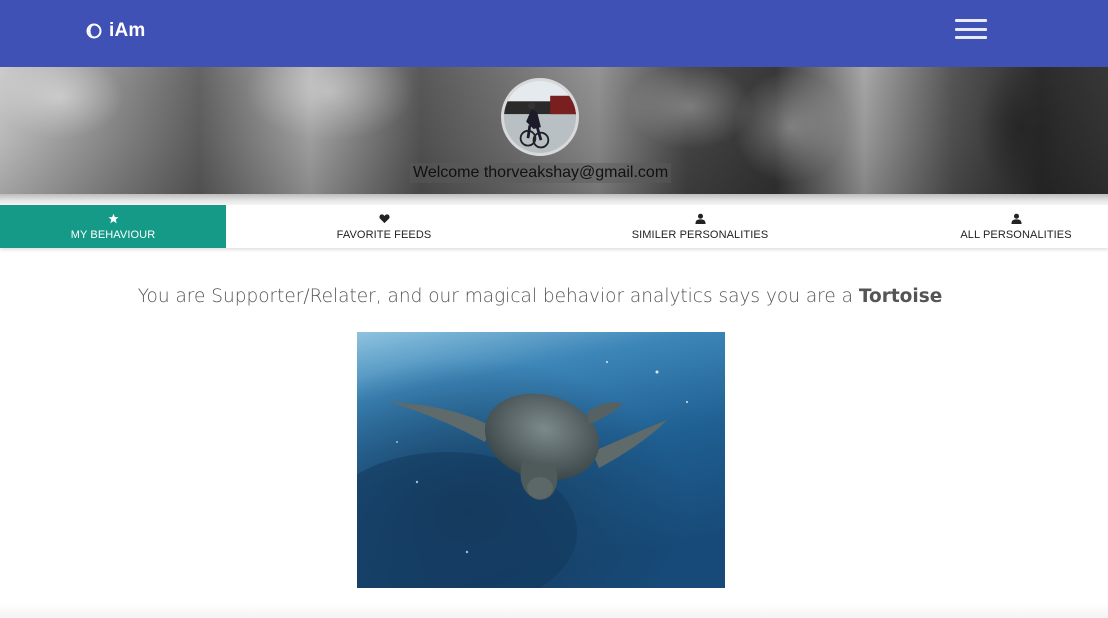 The height and width of the screenshot is (618, 1108). Describe the element at coordinates (384, 218) in the screenshot. I see `heart-icon` at that location.